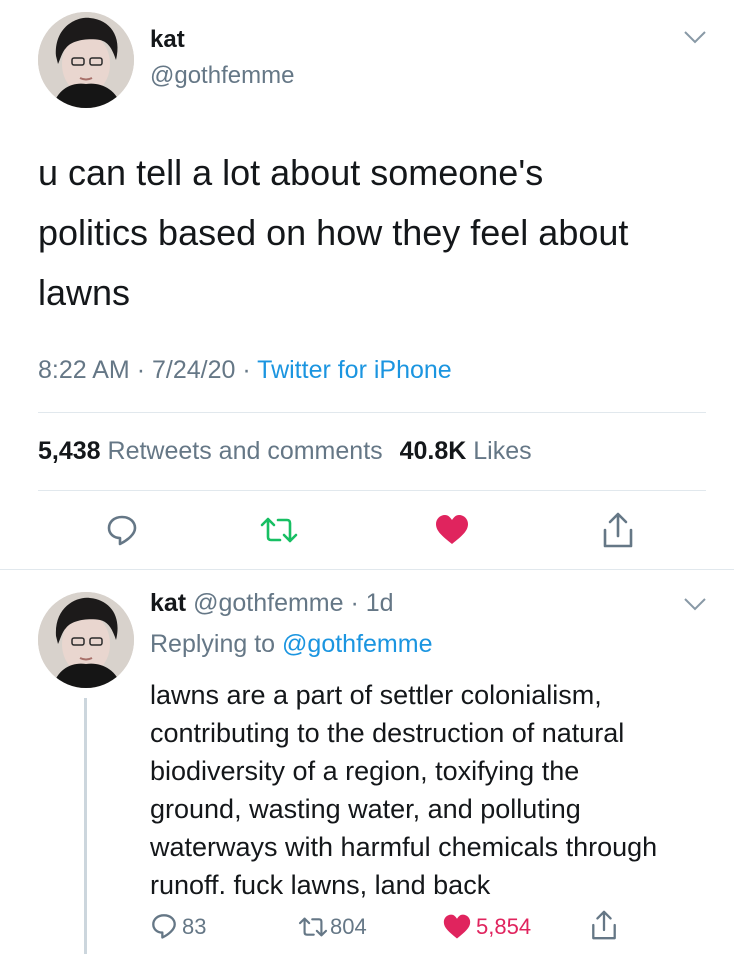  What do you see at coordinates (268, 603) in the screenshot?
I see `reply-author-handle: @gothfemme` at bounding box center [268, 603].